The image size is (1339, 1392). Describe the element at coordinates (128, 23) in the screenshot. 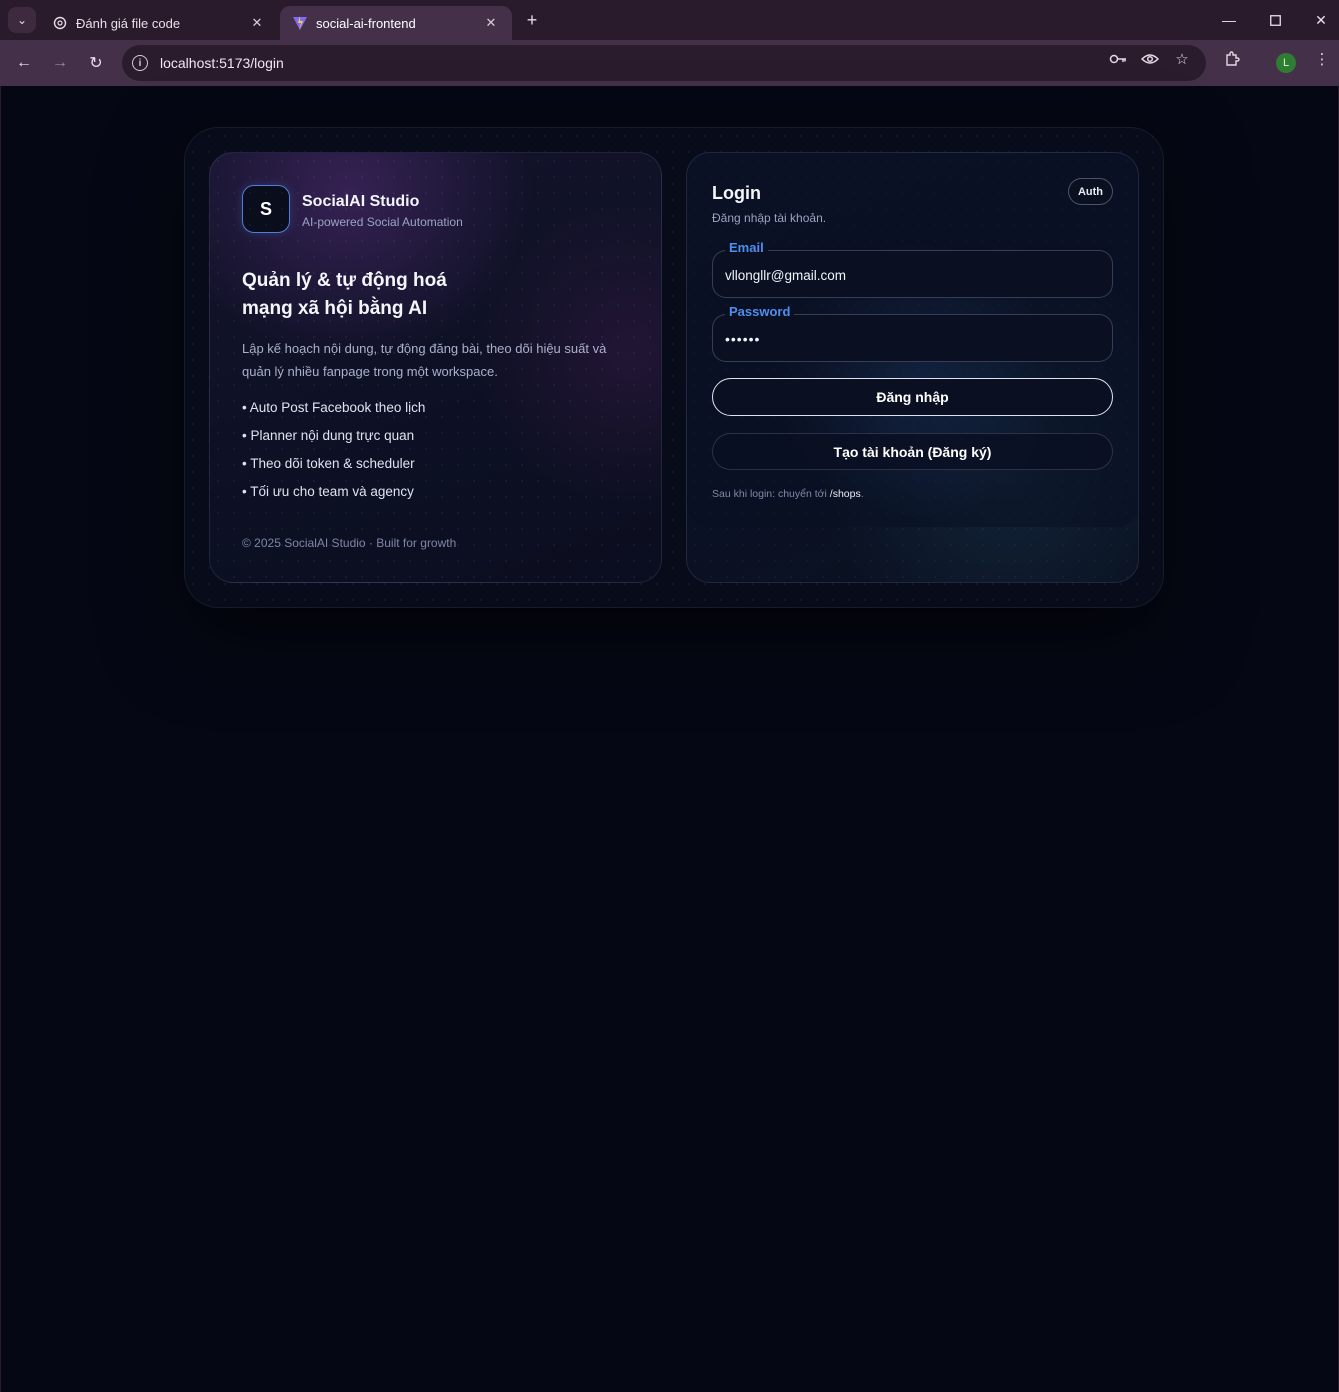

I see `tab-label: Đánh giá file code` at that location.